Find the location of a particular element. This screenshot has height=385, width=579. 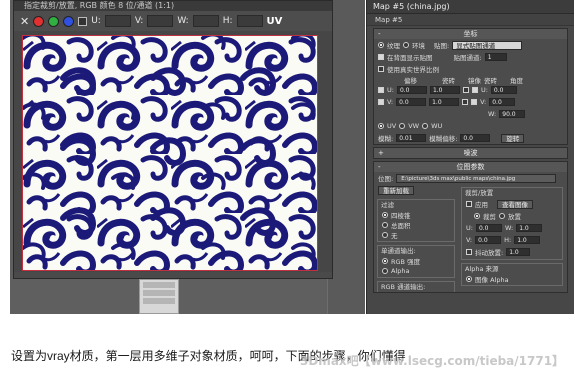

filtering-group-label: 过滤 is located at coordinates (387, 205).